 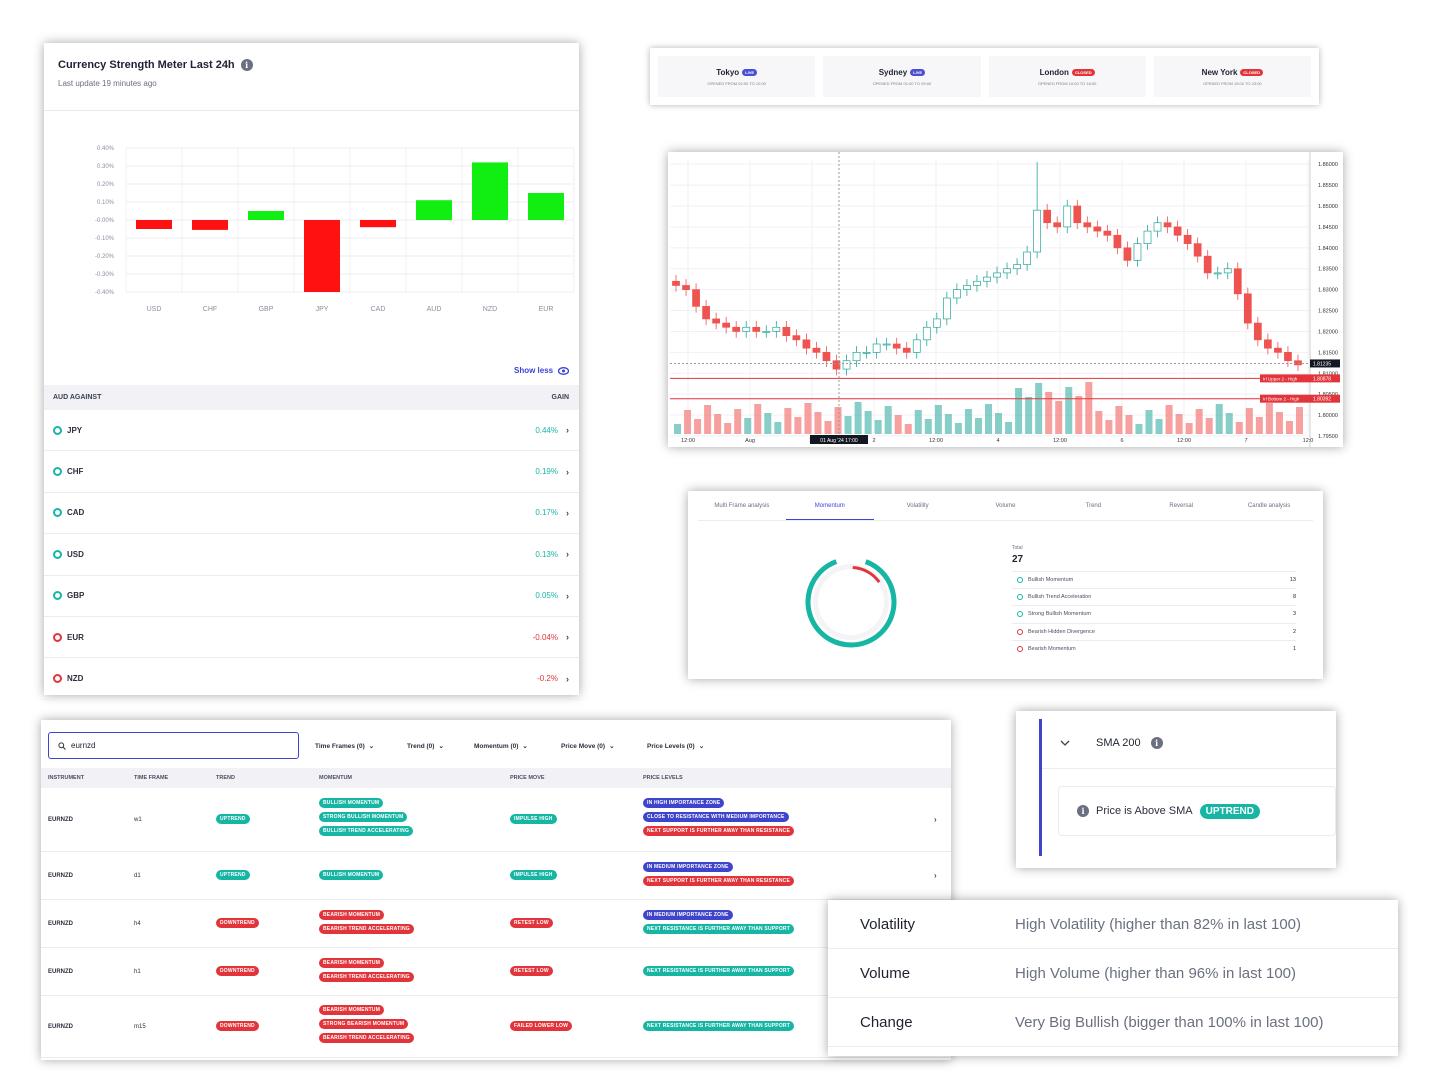 I want to click on filter-dropdown: Momentum (0) ⌄, so click(x=501, y=746).